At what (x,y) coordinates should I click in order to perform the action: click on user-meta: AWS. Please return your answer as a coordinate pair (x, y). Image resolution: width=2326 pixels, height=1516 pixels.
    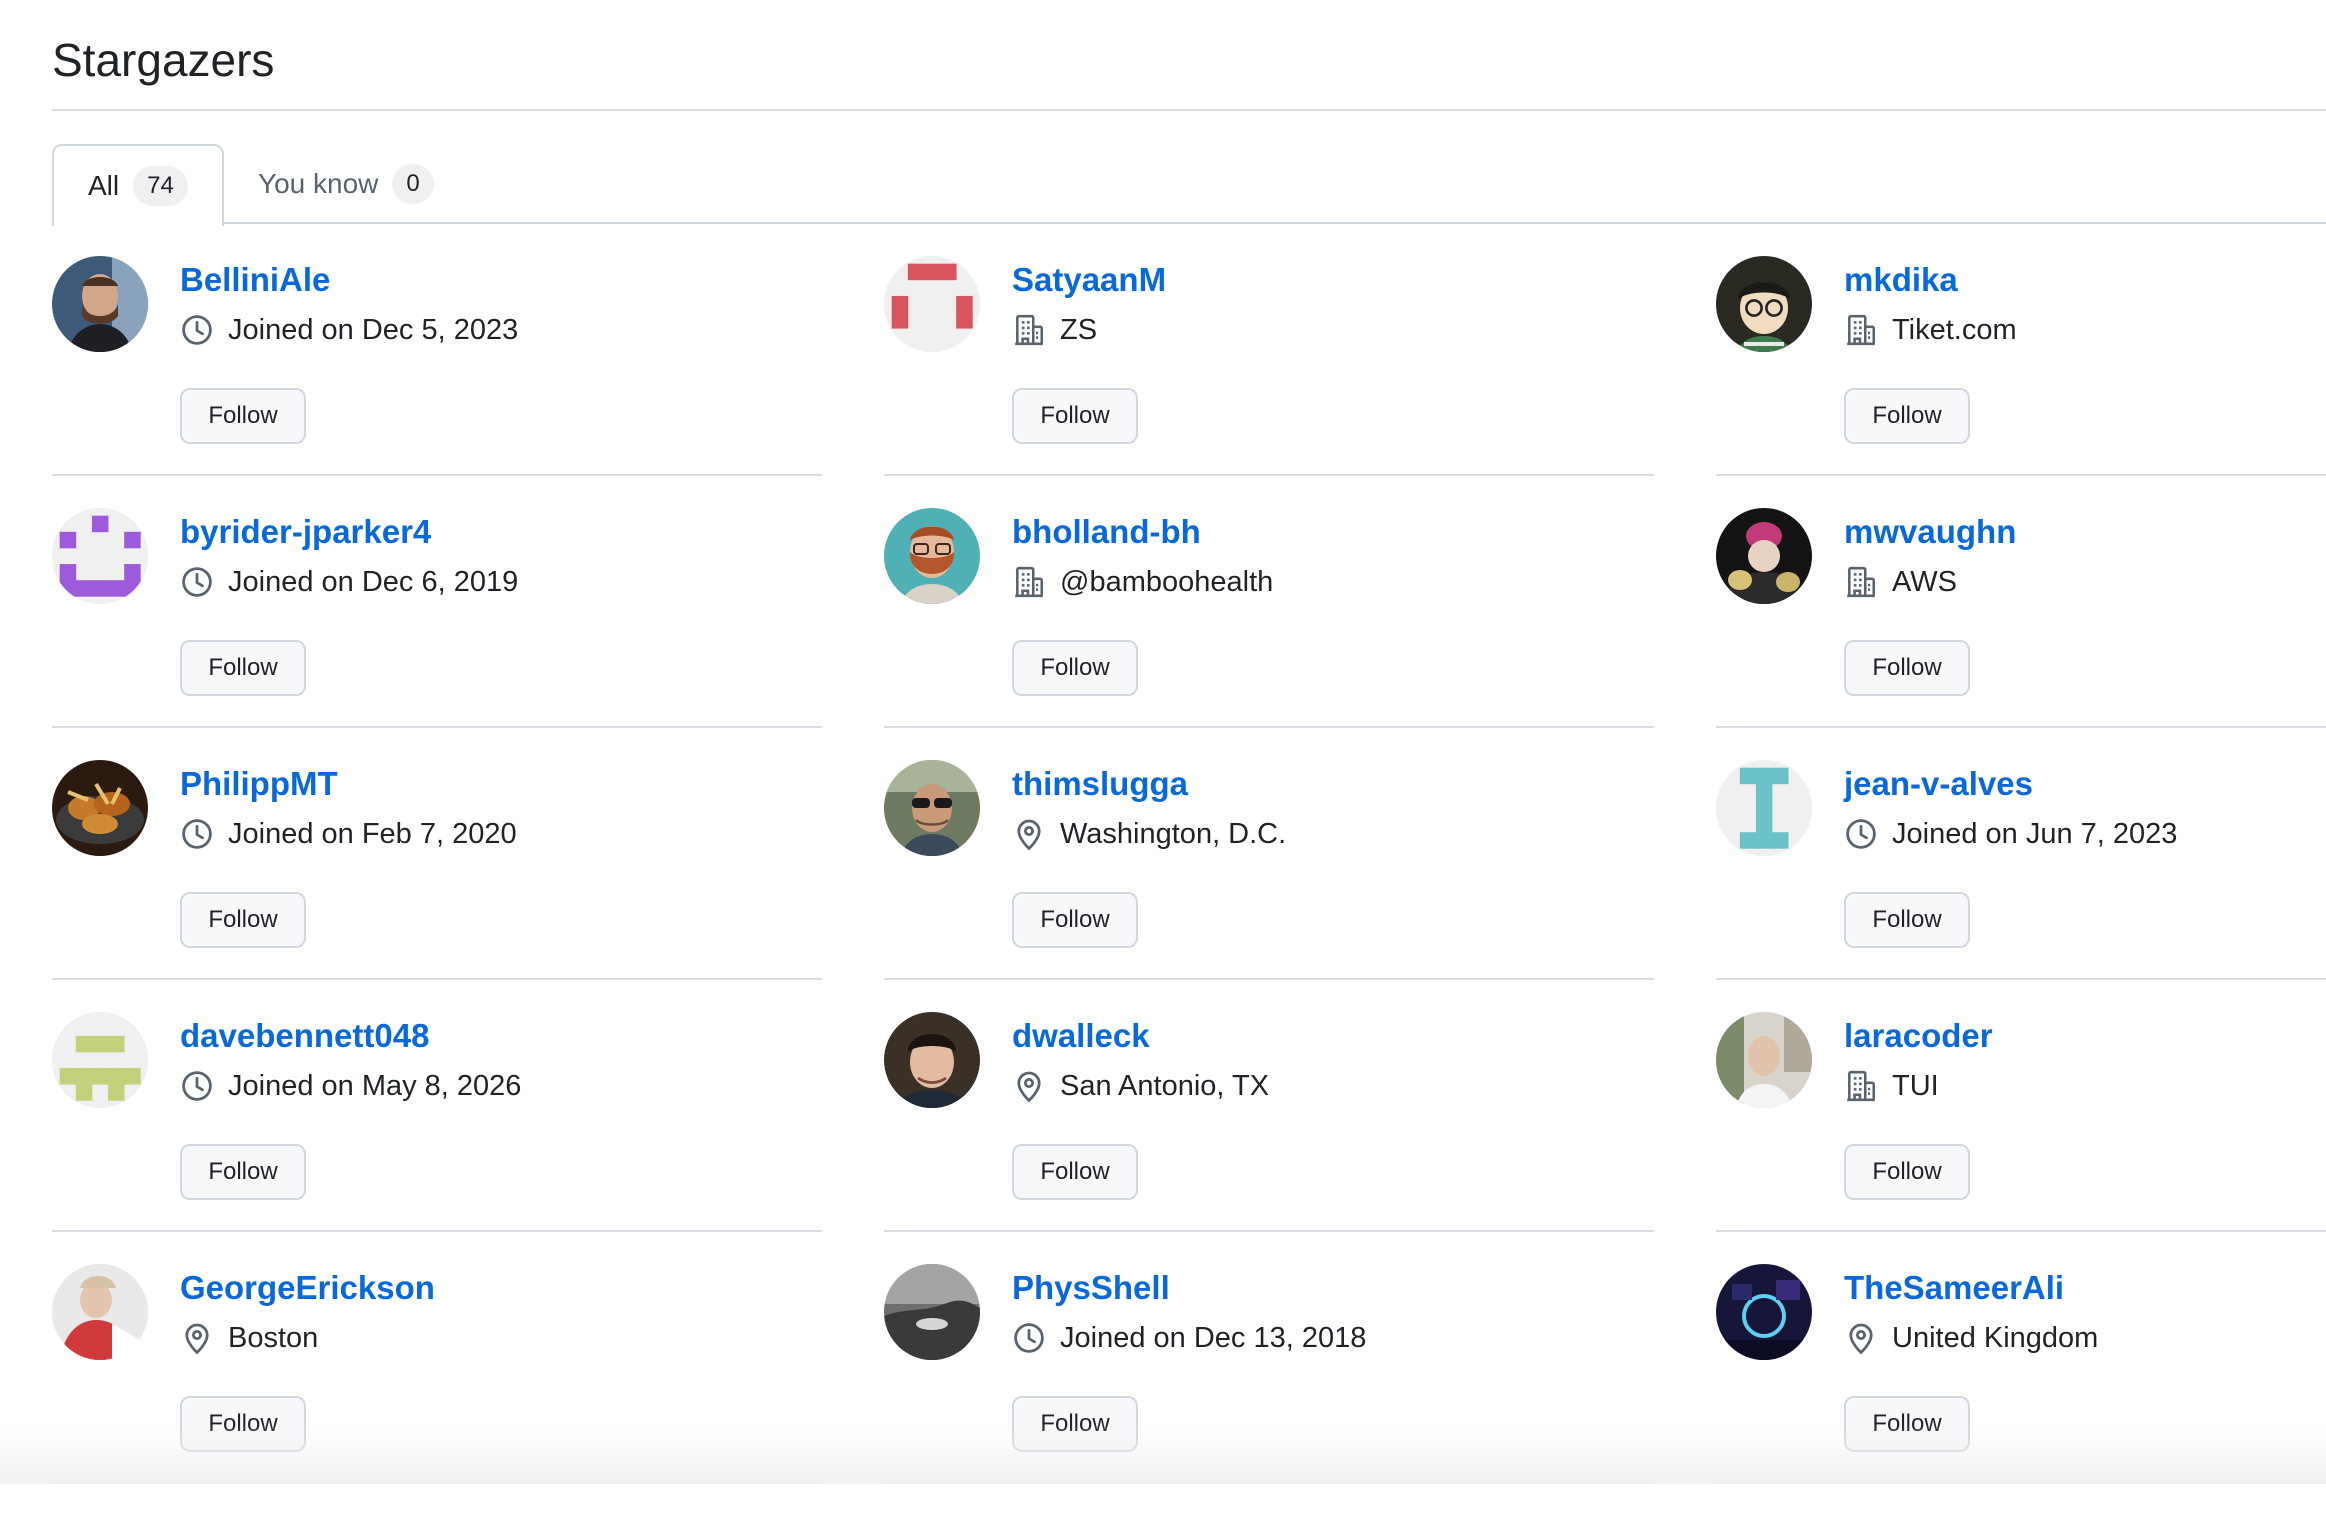
    Looking at the image, I should click on (1900, 582).